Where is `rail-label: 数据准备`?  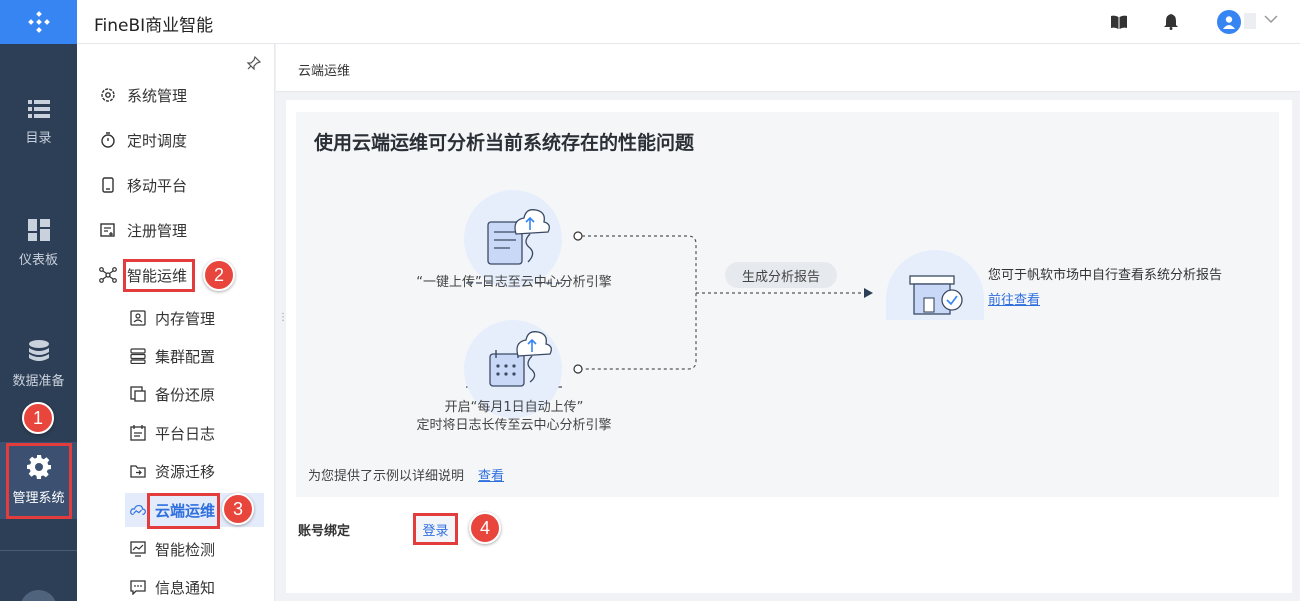
rail-label: 数据准备 is located at coordinates (38, 381).